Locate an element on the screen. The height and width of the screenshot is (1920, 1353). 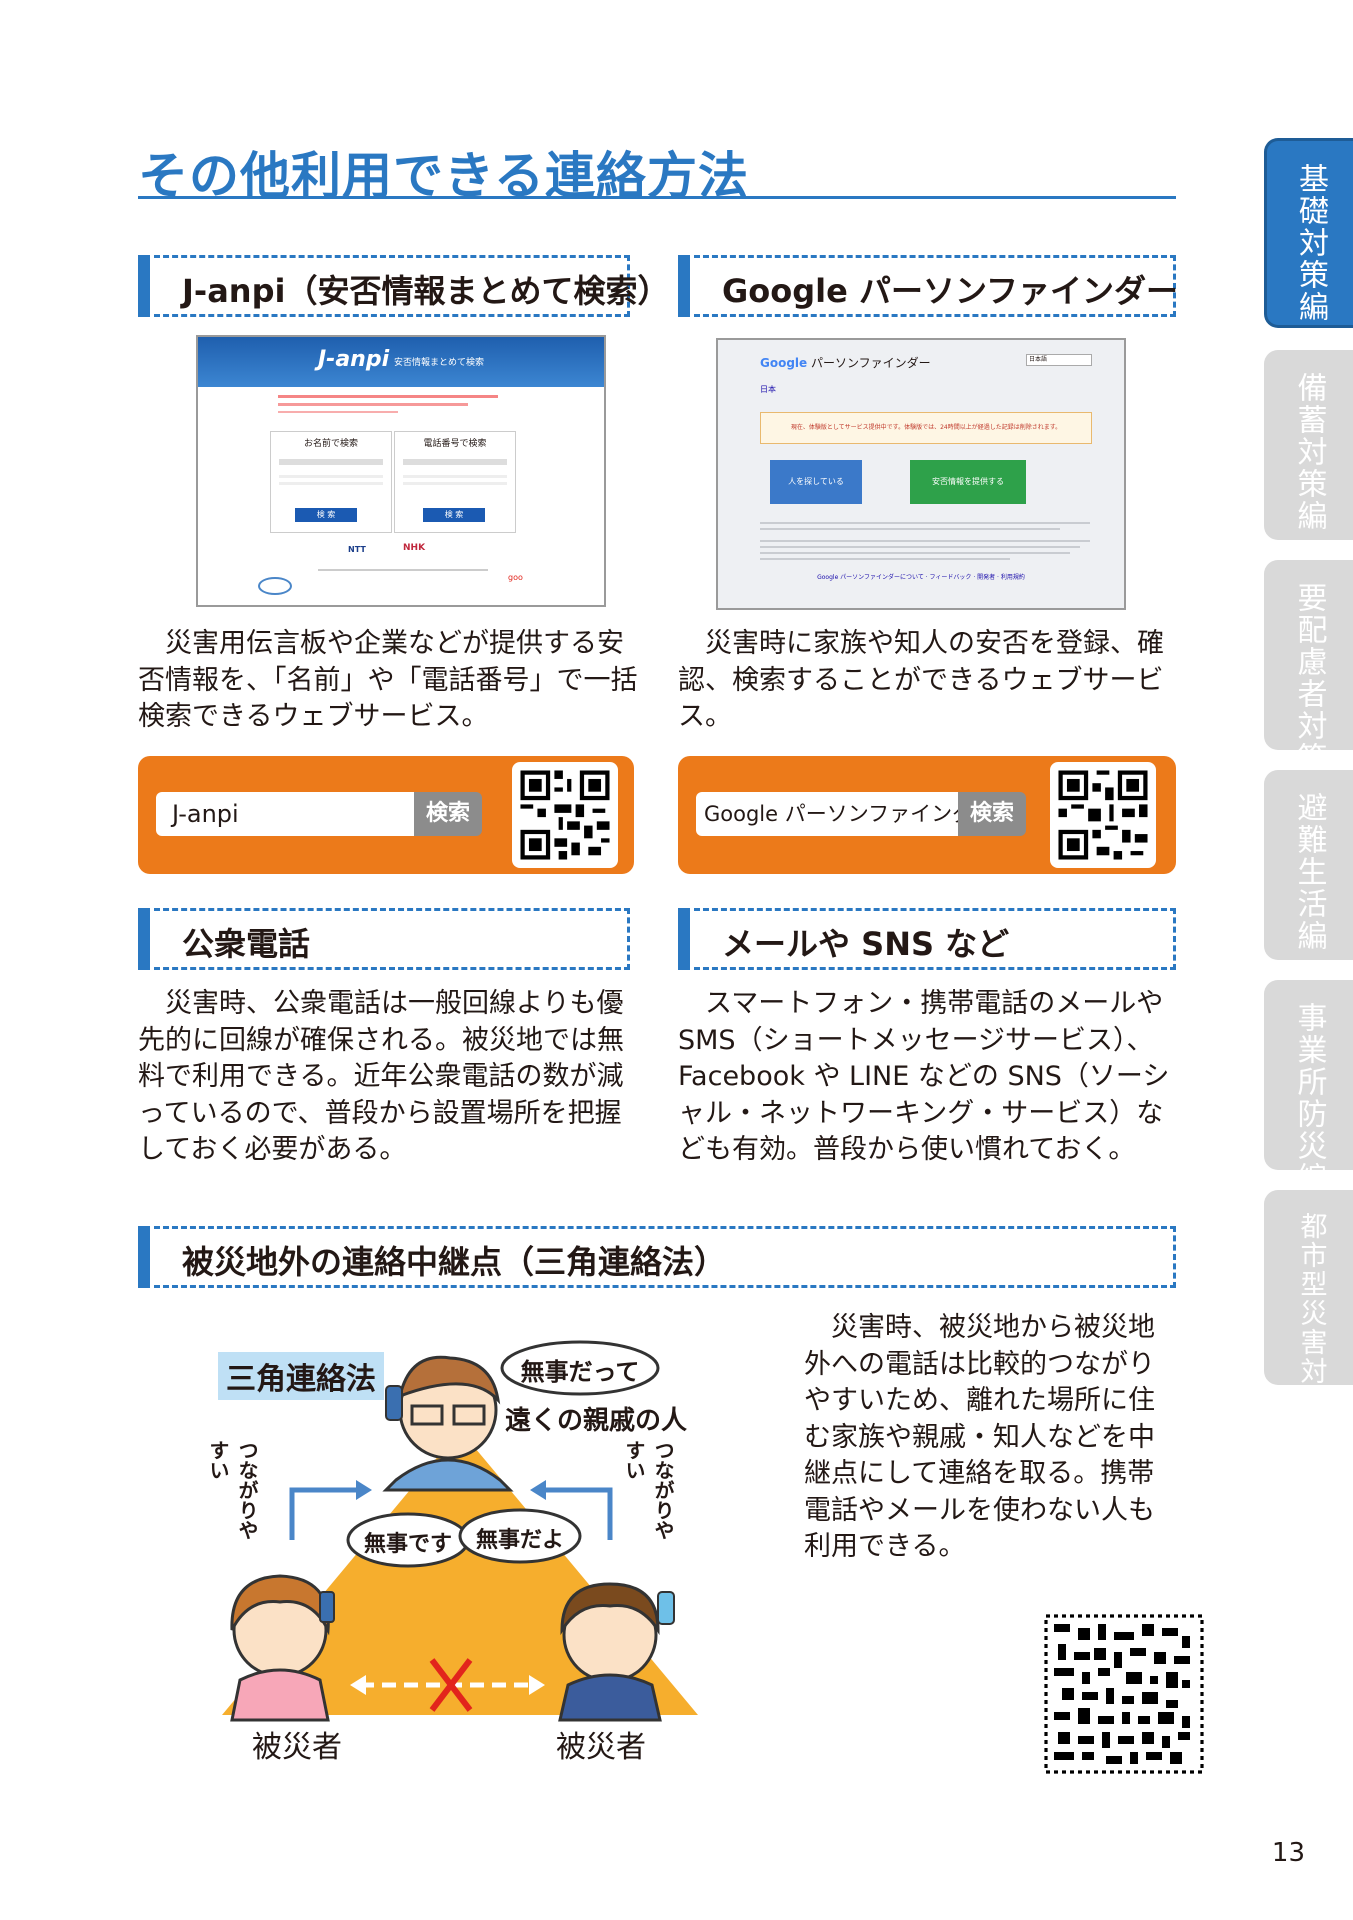
janpi-search-bar: J-anpi 検索 is located at coordinates (386, 815).